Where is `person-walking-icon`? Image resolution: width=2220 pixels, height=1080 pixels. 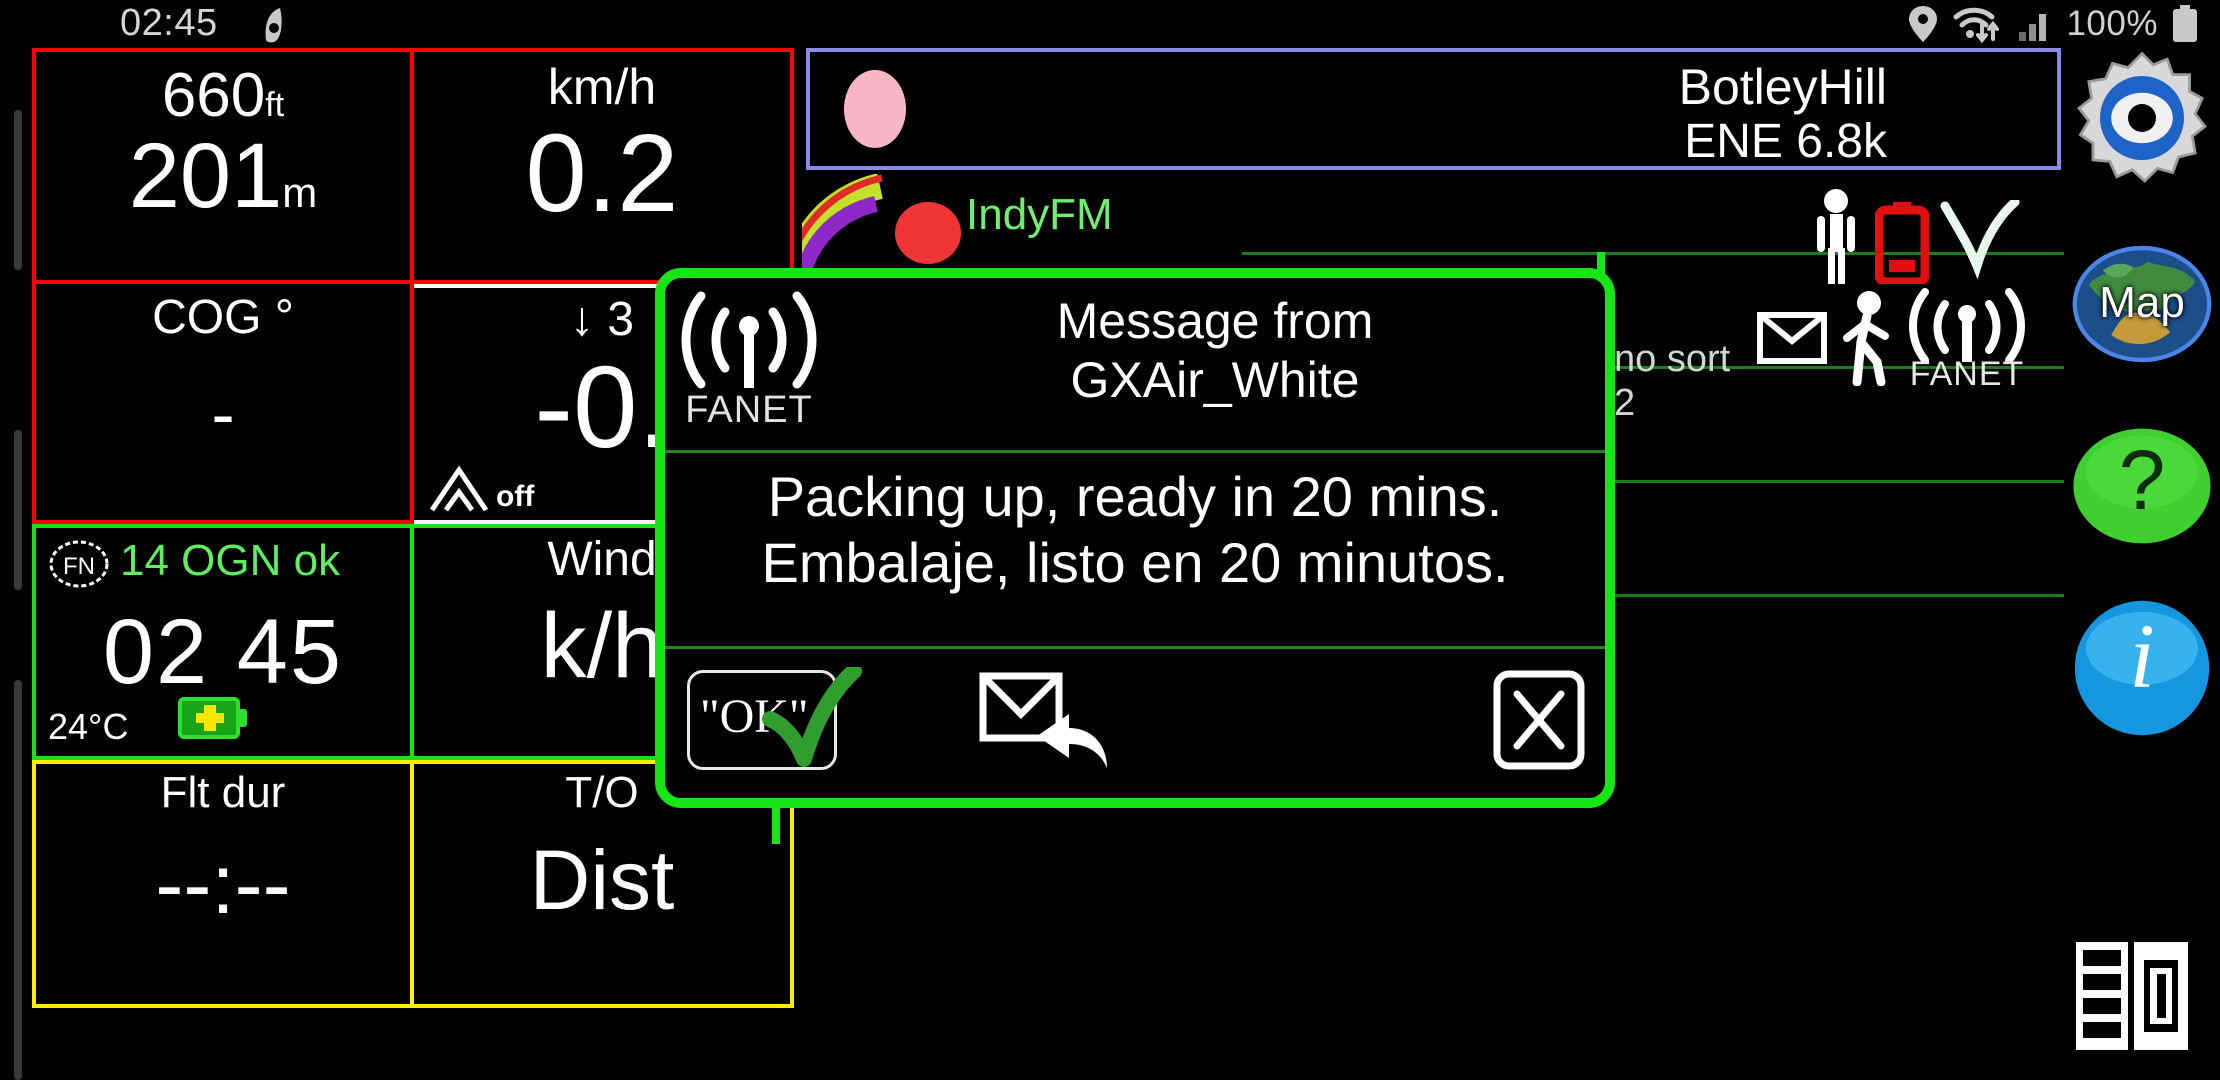 person-walking-icon is located at coordinates (1866, 338).